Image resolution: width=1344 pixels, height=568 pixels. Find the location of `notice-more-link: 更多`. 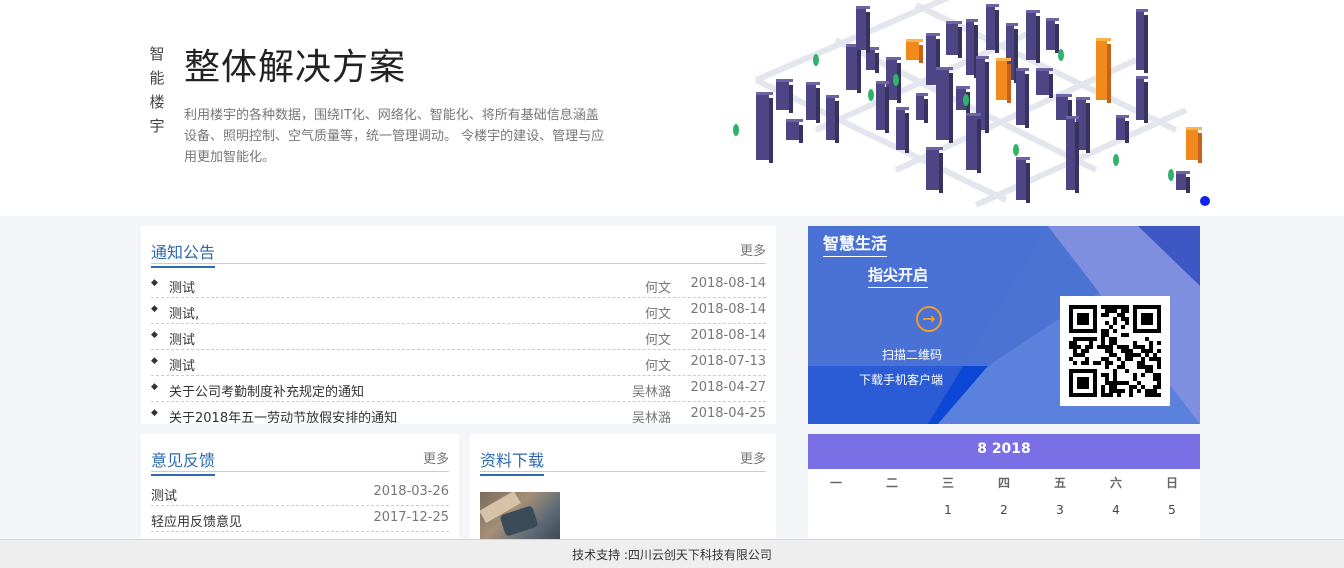

notice-more-link: 更多 is located at coordinates (753, 249).